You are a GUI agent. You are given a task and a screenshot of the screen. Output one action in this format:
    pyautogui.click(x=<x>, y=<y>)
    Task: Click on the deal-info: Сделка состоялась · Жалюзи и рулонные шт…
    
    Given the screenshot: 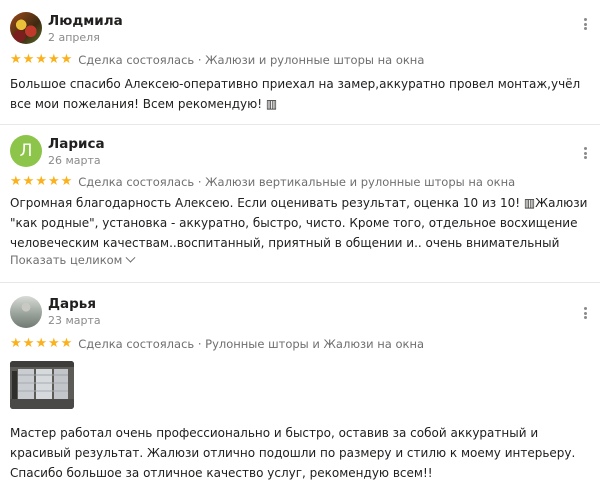 What is the action you would take?
    pyautogui.click(x=251, y=60)
    